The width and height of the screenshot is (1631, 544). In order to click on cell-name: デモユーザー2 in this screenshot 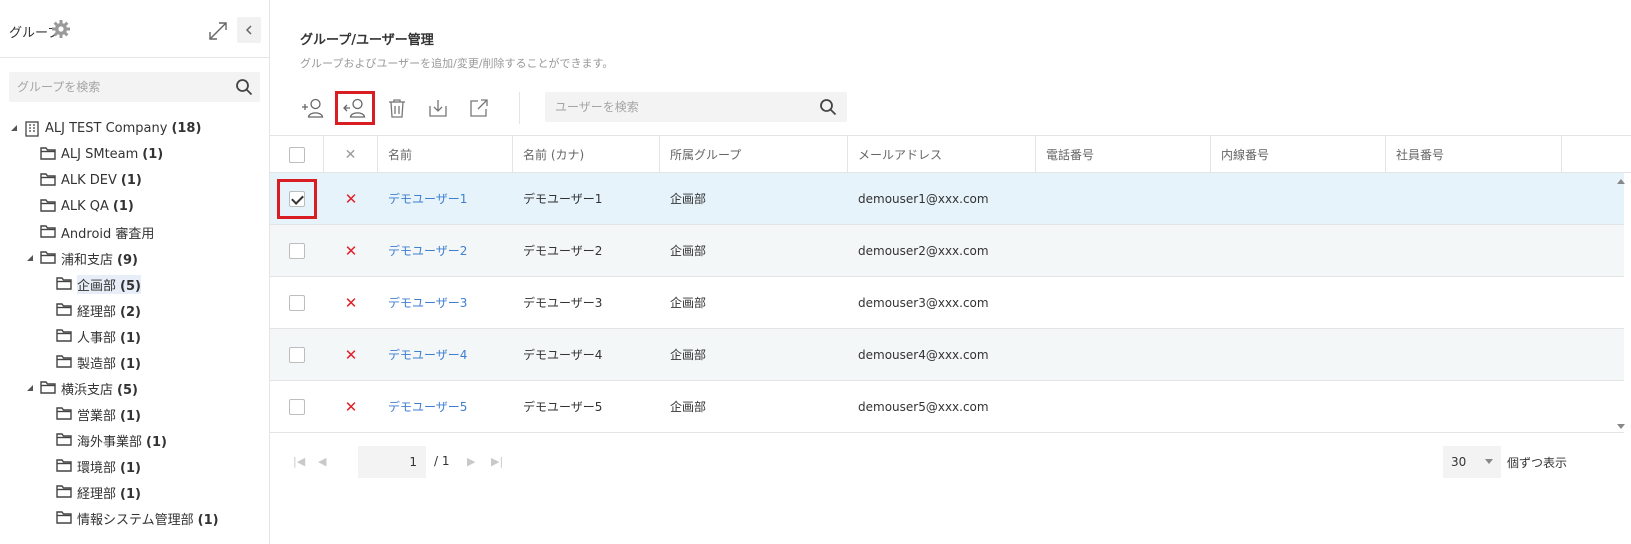, I will do `click(445, 250)`.